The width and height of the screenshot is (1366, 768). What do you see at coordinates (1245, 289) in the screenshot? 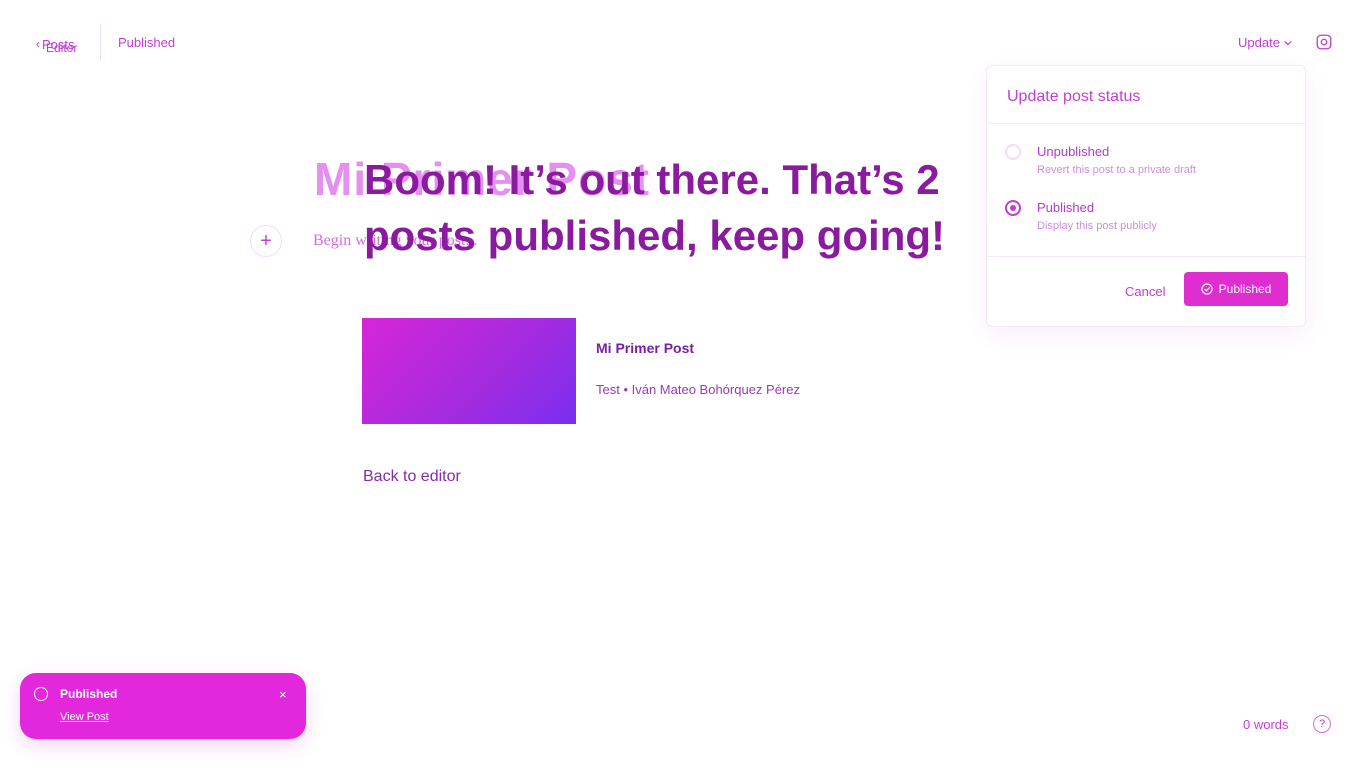
I see `confirm-label: Published` at bounding box center [1245, 289].